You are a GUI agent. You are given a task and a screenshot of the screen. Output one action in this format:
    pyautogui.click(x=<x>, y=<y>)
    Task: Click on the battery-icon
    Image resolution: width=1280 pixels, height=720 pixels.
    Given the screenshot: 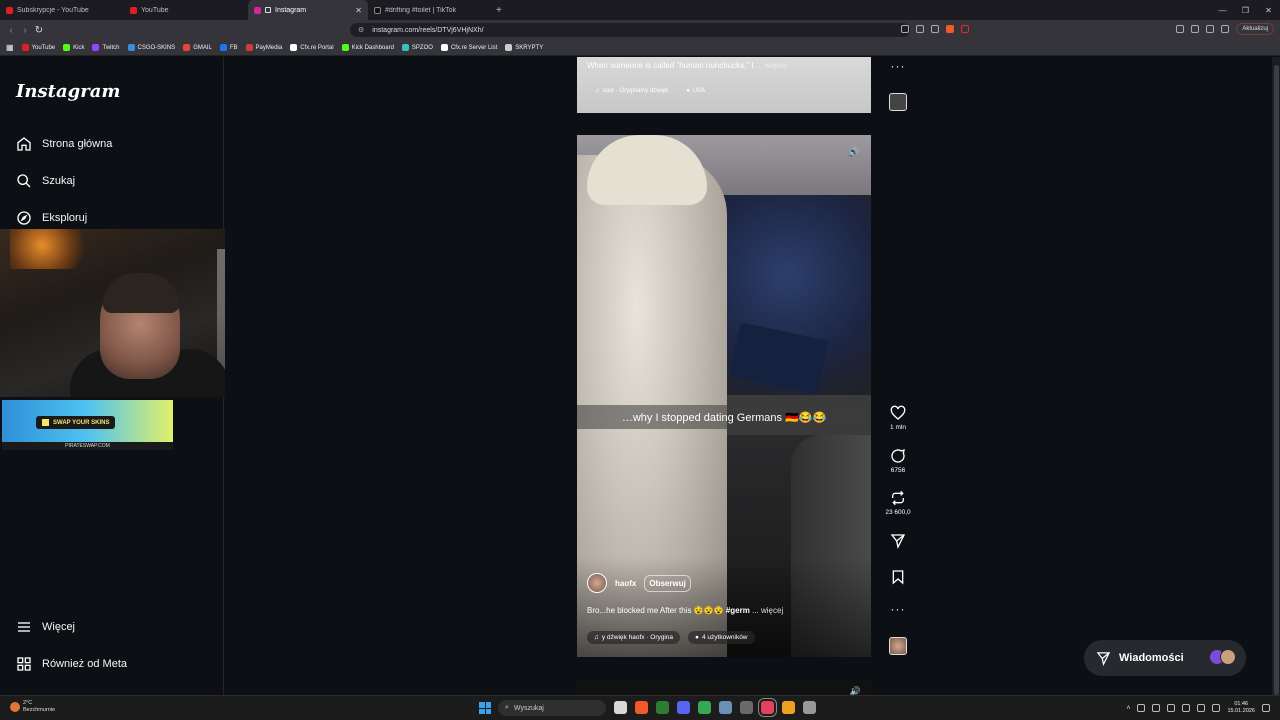 What is the action you would take?
    pyautogui.click(x=1186, y=708)
    